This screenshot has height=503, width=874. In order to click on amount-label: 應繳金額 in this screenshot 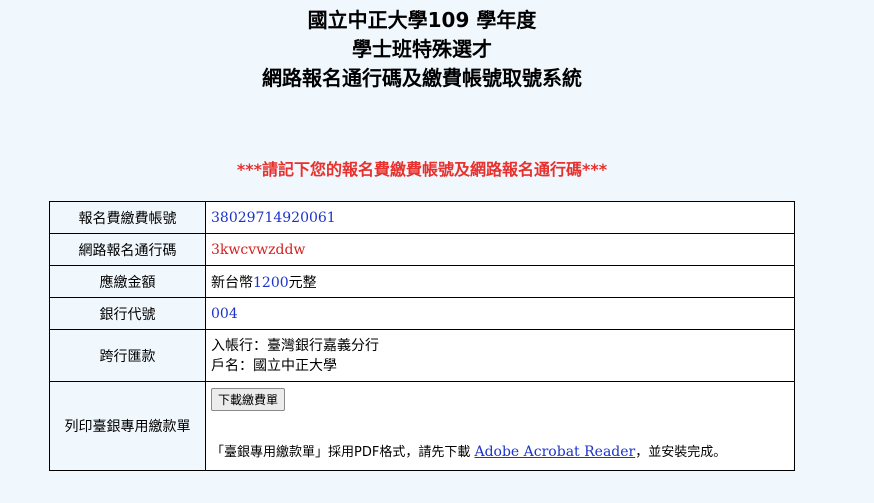, I will do `click(127, 281)`.